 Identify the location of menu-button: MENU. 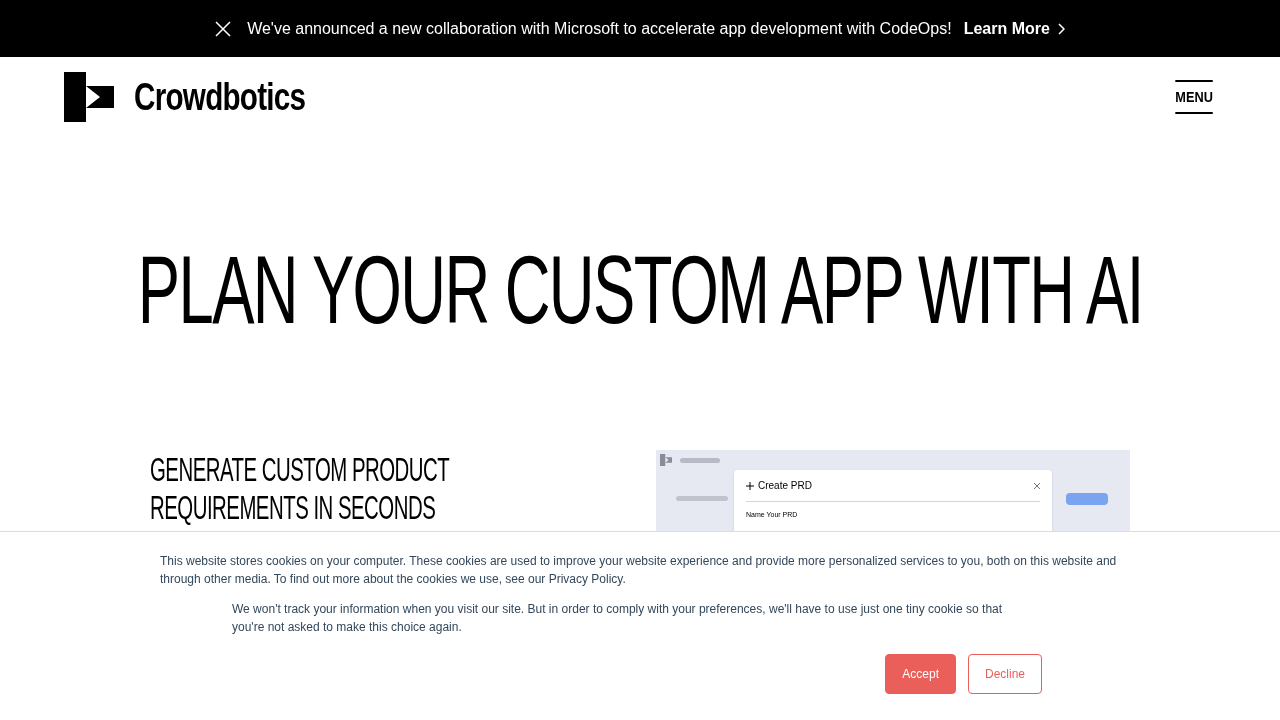
(1194, 97).